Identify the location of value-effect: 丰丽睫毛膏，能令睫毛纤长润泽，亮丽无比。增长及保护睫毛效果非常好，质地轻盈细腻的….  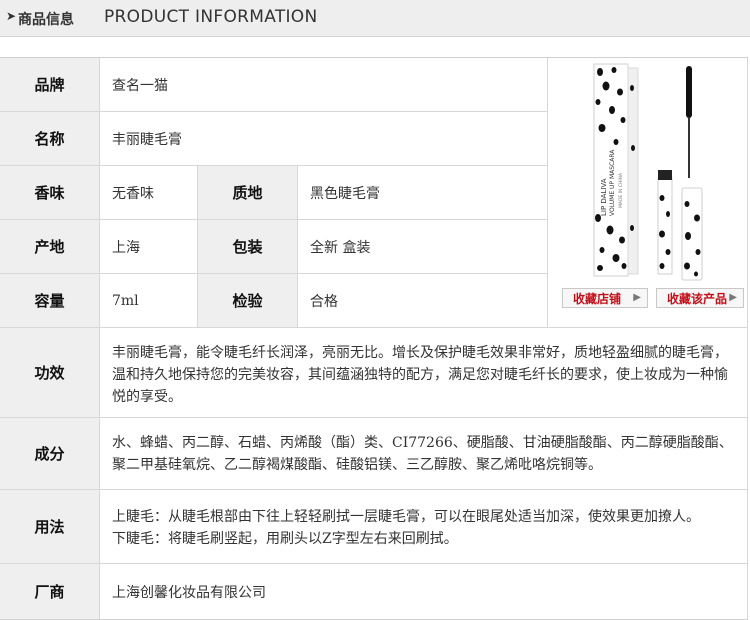
(424, 373).